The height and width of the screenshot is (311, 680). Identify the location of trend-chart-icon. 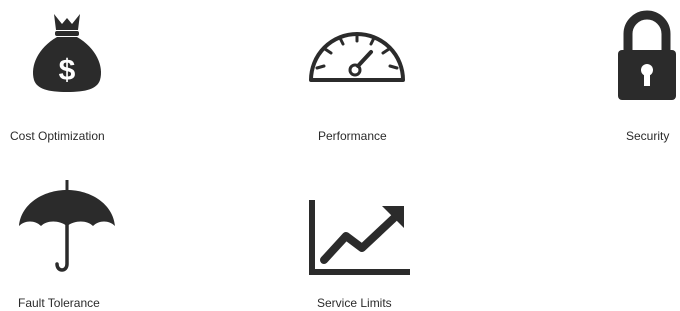
(359, 237).